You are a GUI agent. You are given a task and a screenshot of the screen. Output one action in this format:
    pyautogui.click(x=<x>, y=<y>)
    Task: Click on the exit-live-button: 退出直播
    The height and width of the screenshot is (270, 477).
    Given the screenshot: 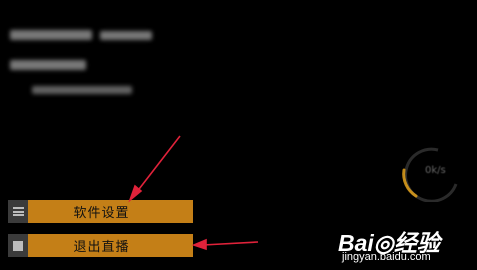 What is the action you would take?
    pyautogui.click(x=100, y=245)
    